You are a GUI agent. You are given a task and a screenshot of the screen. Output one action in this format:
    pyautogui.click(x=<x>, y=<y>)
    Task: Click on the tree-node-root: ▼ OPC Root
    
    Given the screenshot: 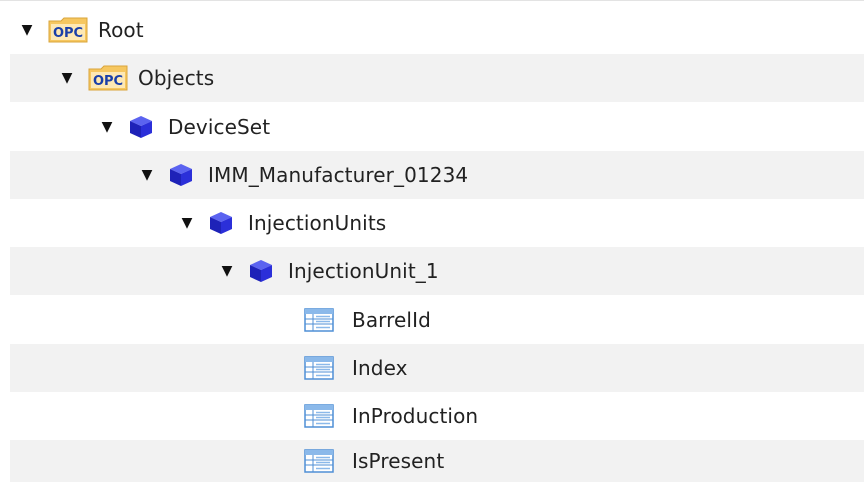 What is the action you would take?
    pyautogui.click(x=437, y=30)
    